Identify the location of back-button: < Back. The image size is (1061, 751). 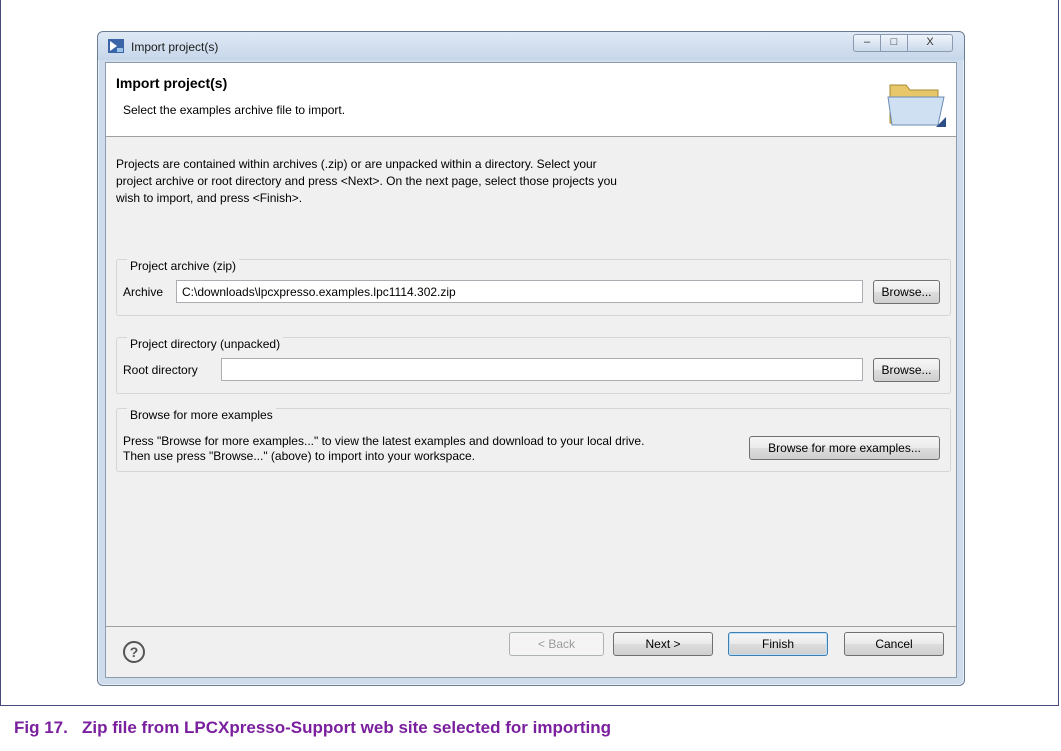
(556, 644).